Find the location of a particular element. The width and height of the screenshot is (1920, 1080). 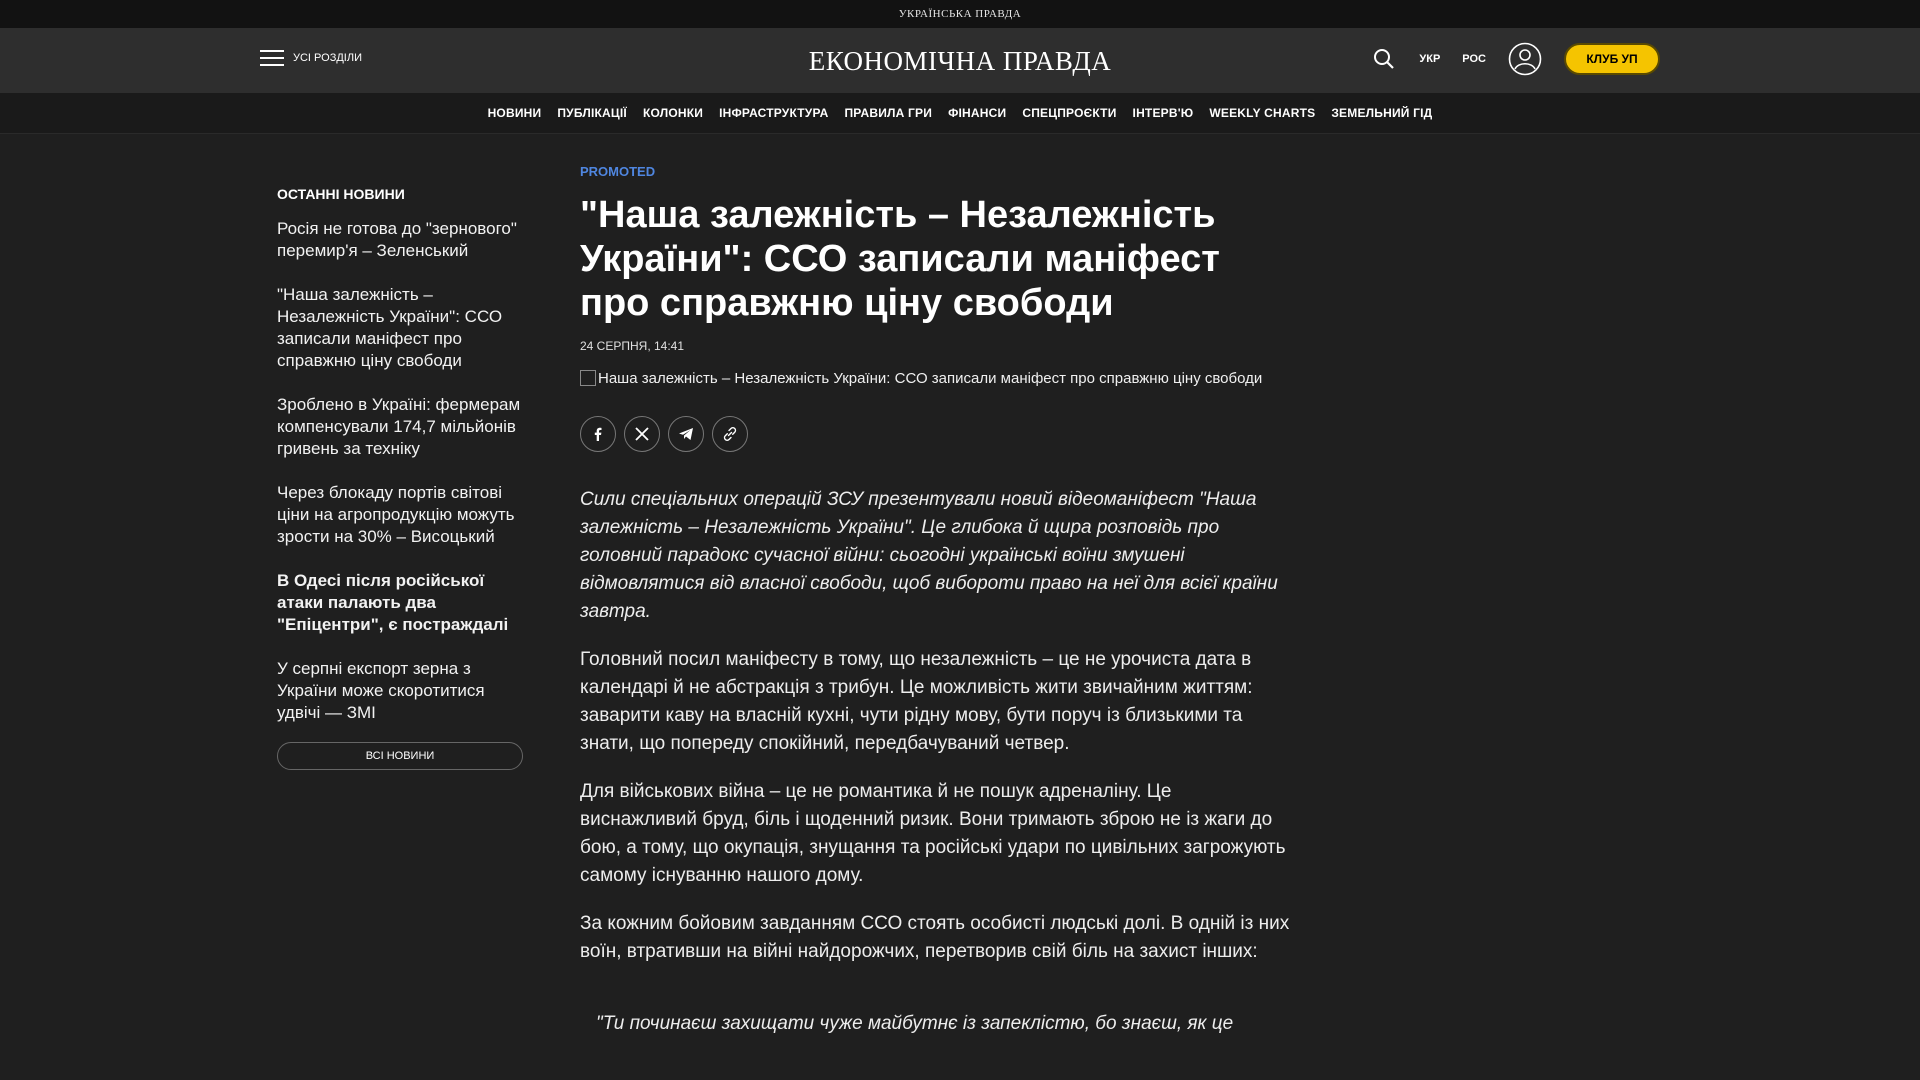

telegram-icon is located at coordinates (686, 434).